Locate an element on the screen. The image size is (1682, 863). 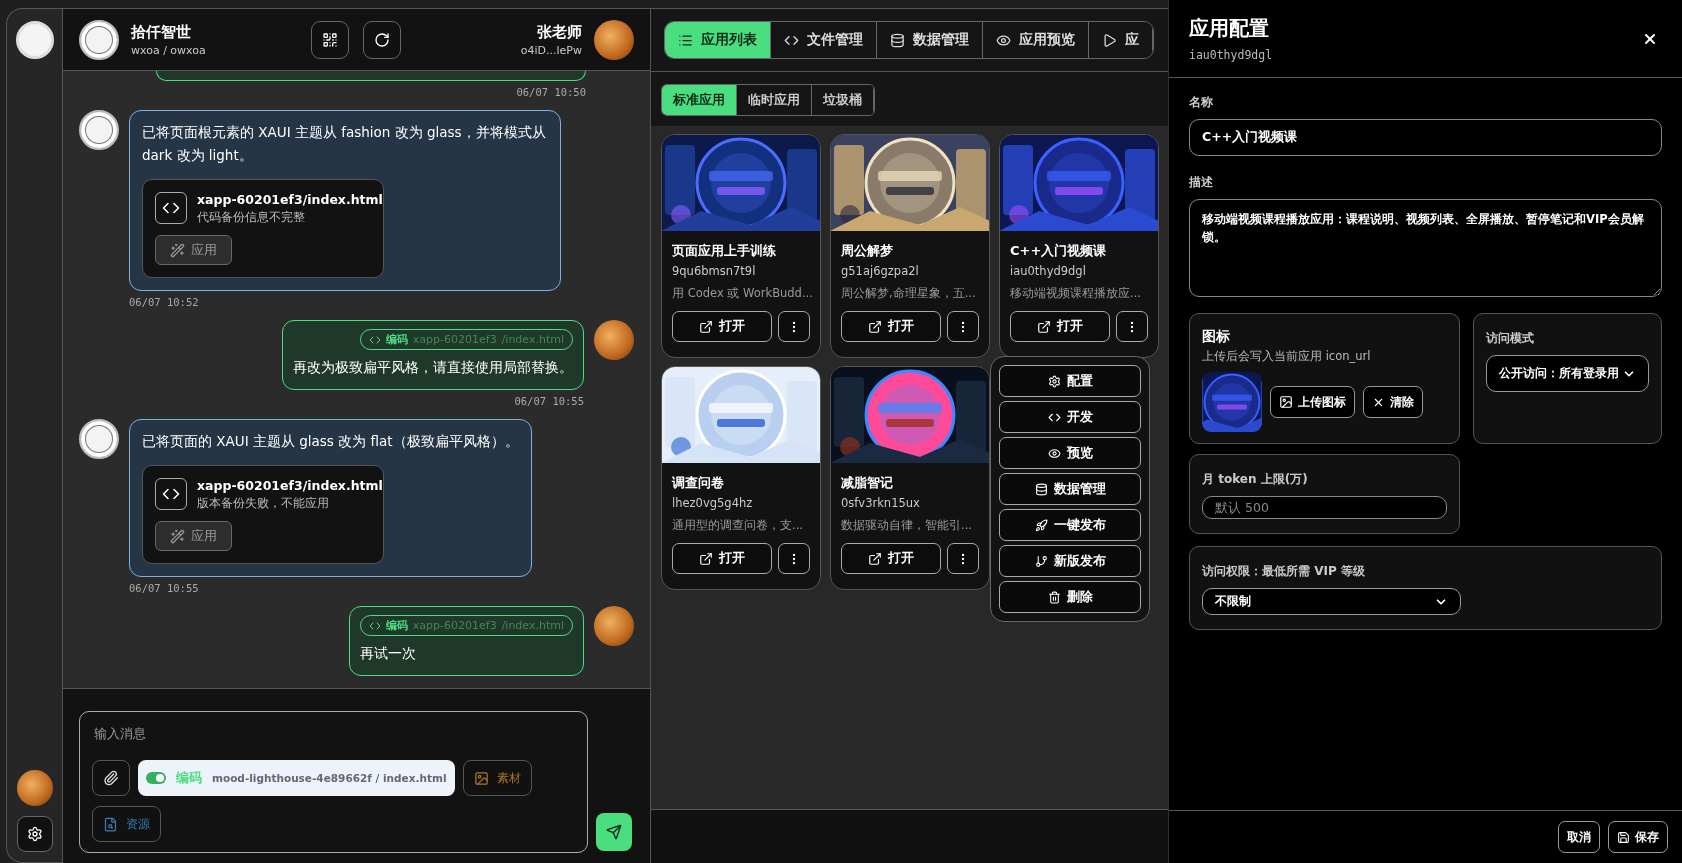
menu-item: 预览 is located at coordinates (1070, 453).